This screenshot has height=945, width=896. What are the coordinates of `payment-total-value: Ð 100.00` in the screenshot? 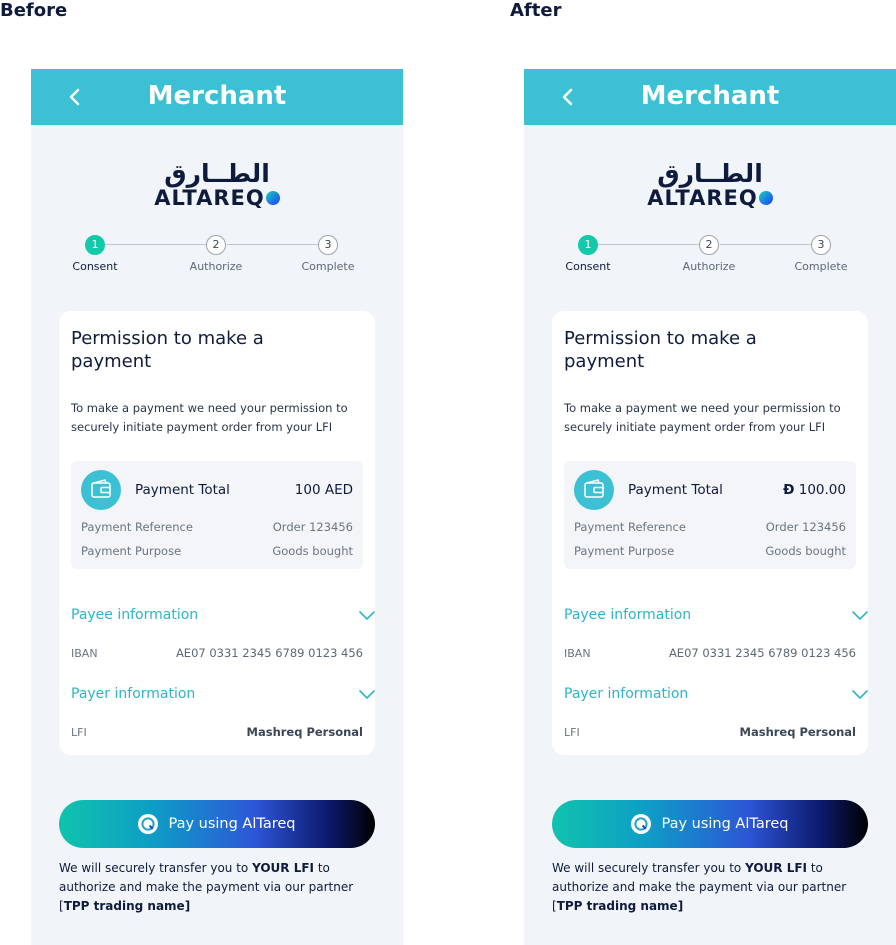 It's located at (814, 490).